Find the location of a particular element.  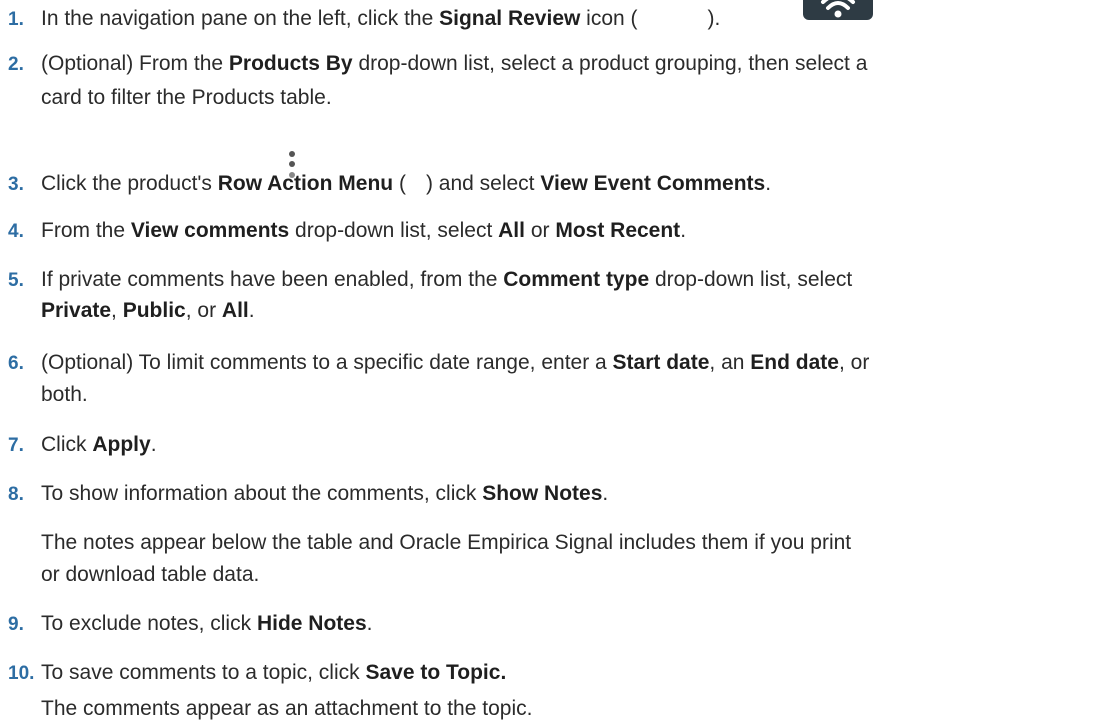

step-8-note-line-2: or download table data. is located at coordinates (150, 574).